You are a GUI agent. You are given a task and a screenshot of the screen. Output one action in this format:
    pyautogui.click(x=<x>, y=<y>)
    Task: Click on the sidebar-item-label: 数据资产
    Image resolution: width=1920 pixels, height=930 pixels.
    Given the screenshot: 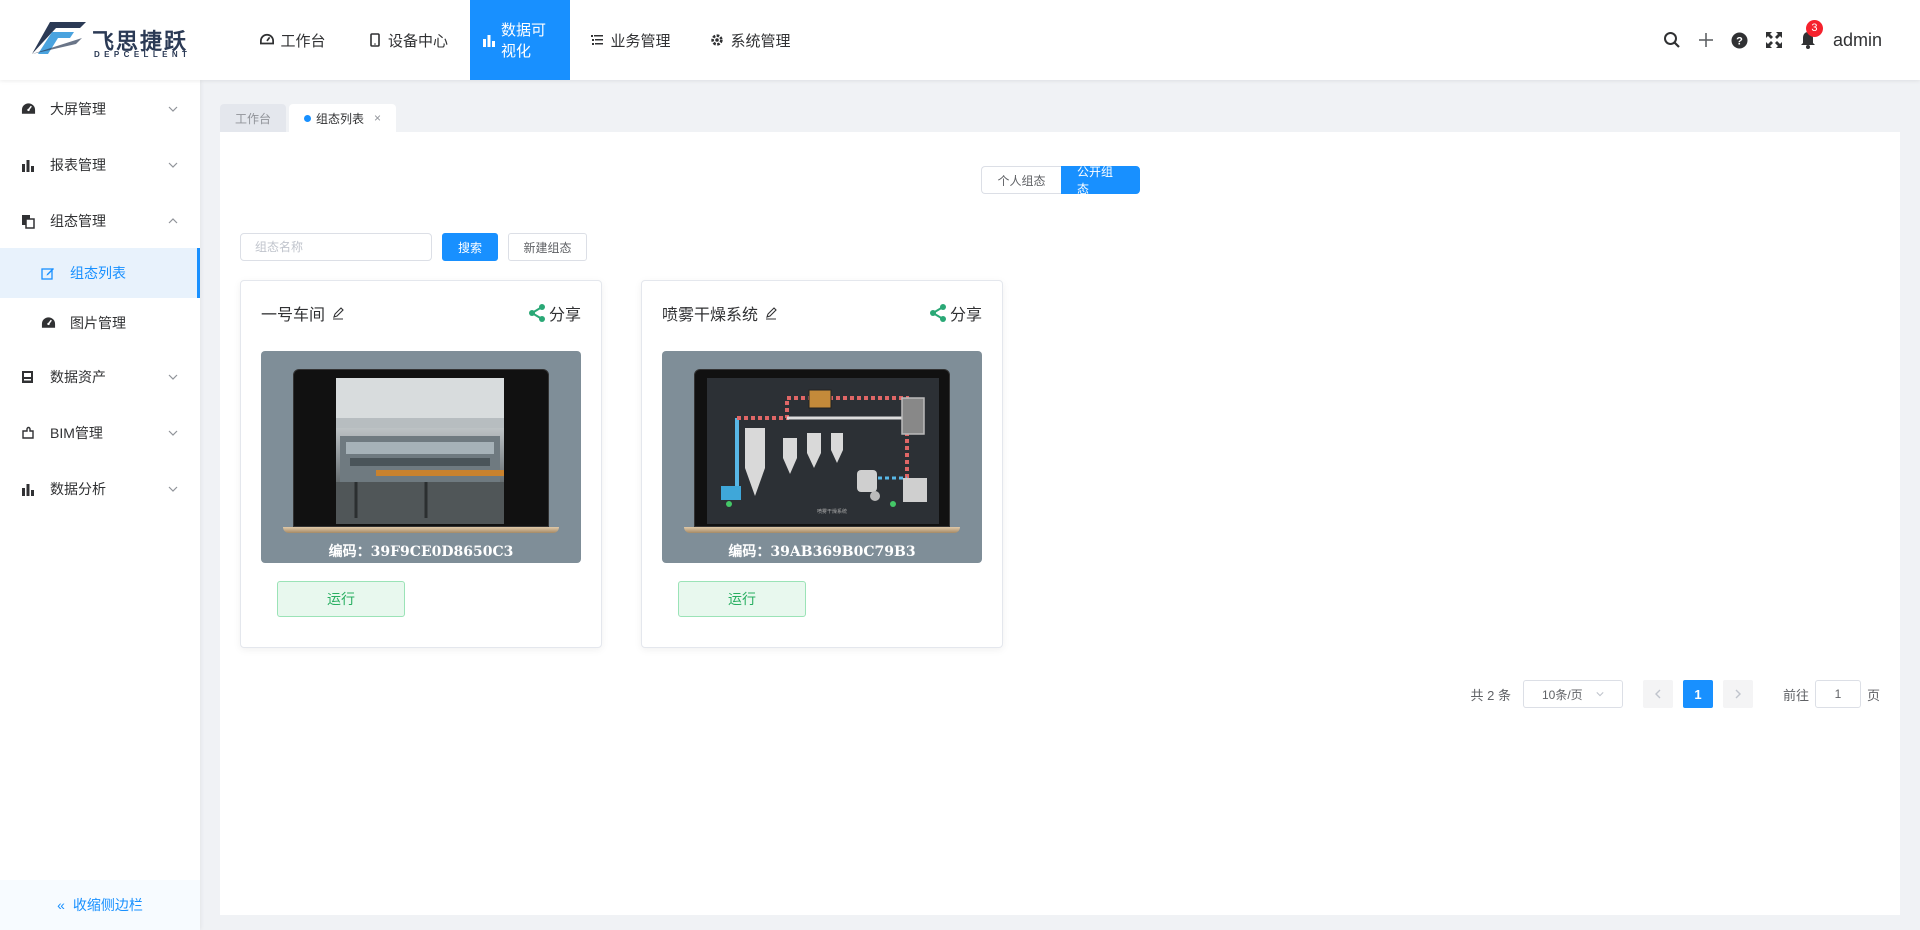 What is the action you would take?
    pyautogui.click(x=78, y=377)
    